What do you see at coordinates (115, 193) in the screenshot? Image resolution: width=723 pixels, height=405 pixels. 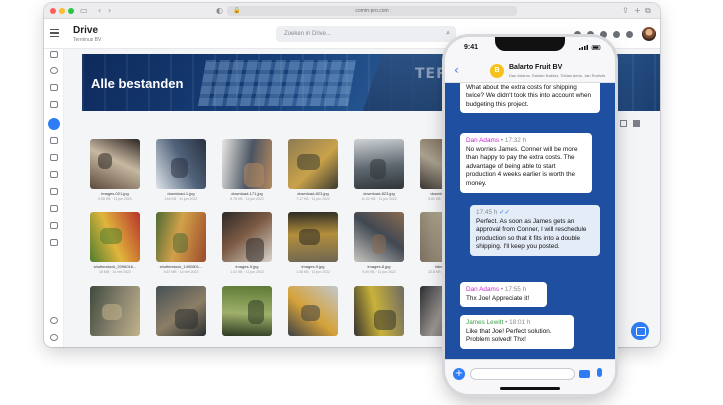 I see `file-name: images-021.jpg` at bounding box center [115, 193].